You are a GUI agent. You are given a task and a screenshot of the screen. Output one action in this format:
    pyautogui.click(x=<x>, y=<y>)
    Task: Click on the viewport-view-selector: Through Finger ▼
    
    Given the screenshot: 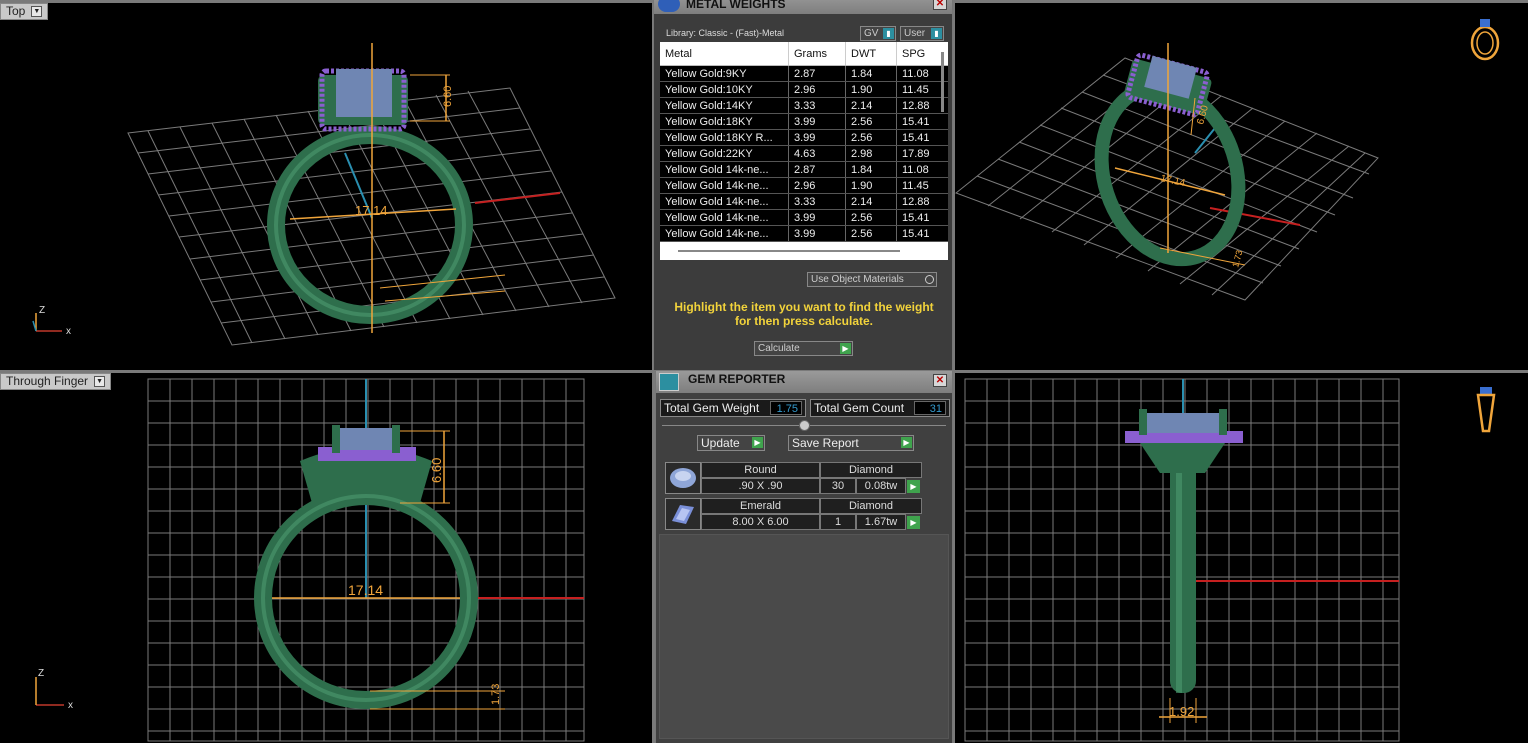 What is the action you would take?
    pyautogui.click(x=56, y=381)
    